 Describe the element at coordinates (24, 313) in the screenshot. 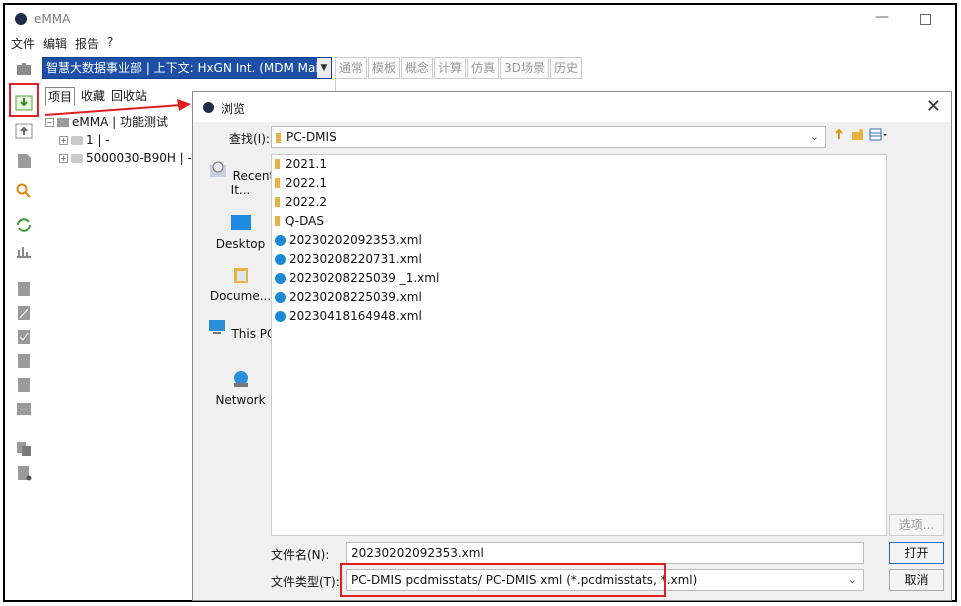

I see `page-edit-icon` at that location.